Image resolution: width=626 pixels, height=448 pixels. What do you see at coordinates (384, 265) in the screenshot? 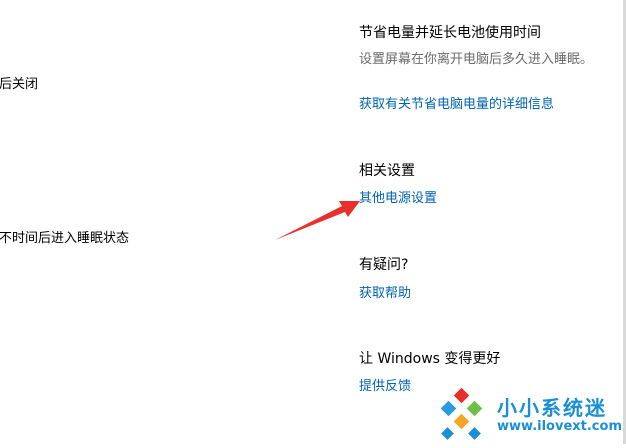
I see `questions-heading: 有疑问?` at bounding box center [384, 265].